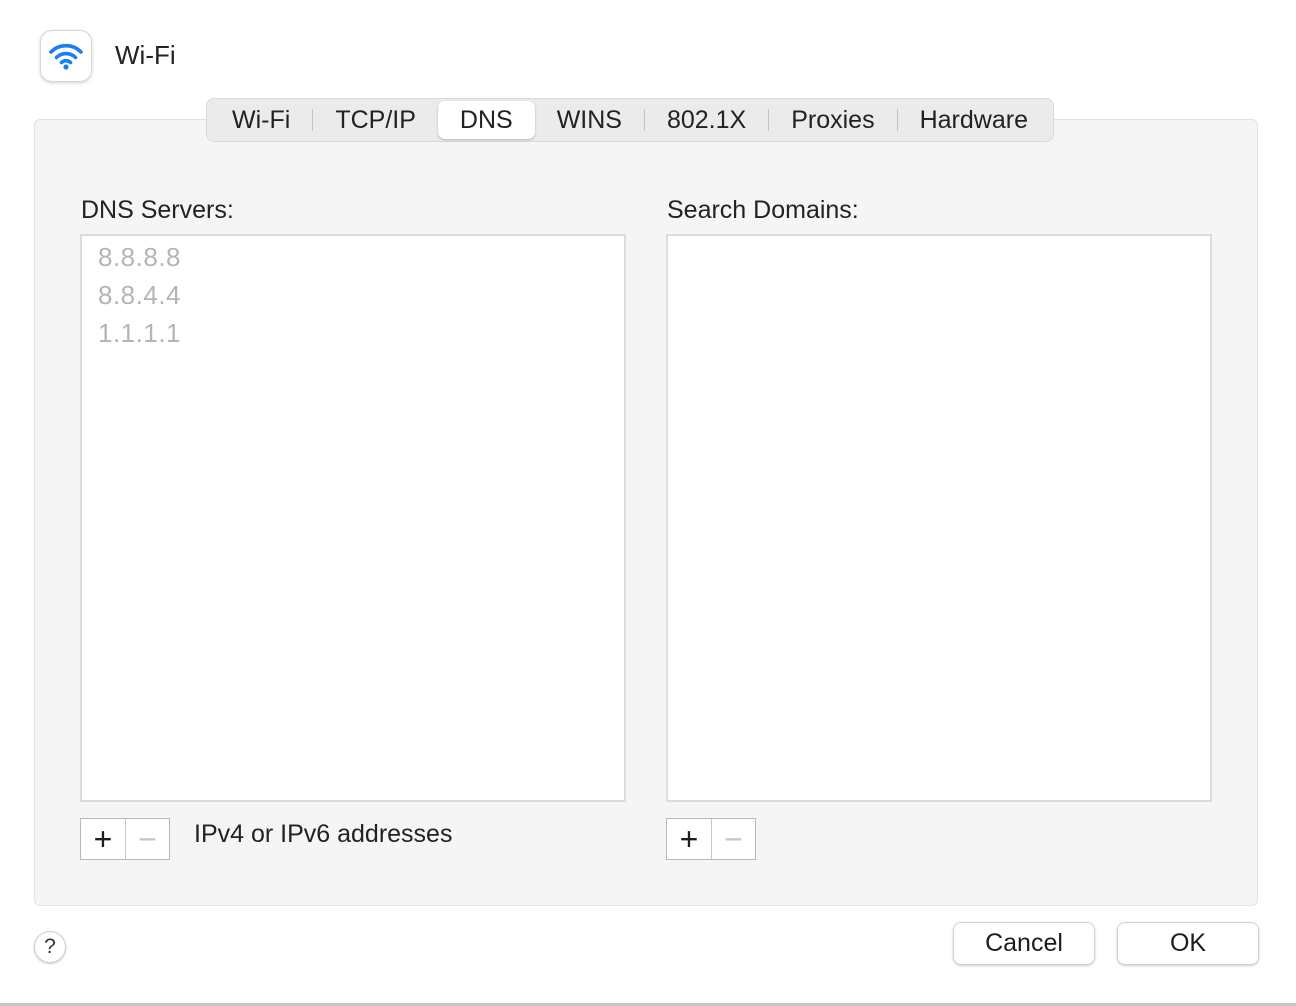  I want to click on wifi-icon, so click(66, 56).